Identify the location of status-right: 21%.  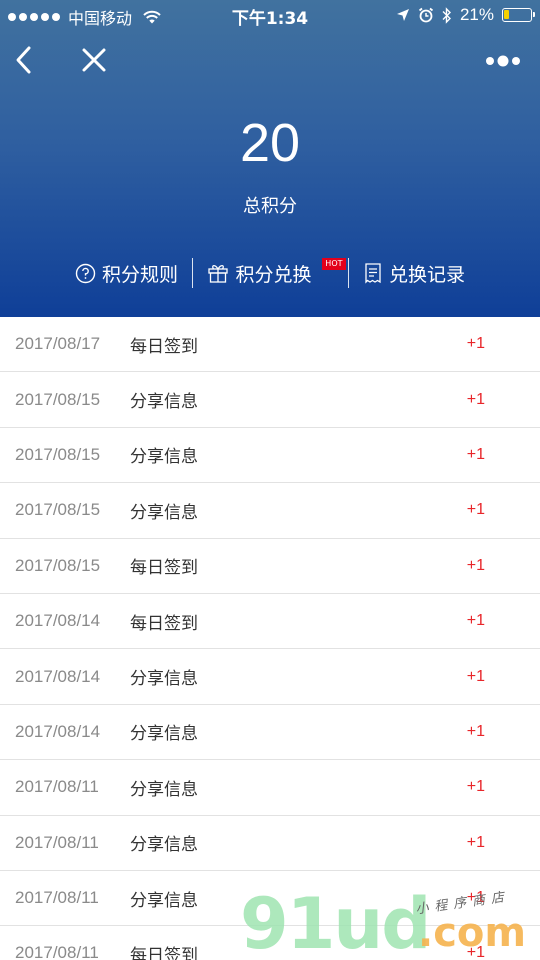
(465, 15).